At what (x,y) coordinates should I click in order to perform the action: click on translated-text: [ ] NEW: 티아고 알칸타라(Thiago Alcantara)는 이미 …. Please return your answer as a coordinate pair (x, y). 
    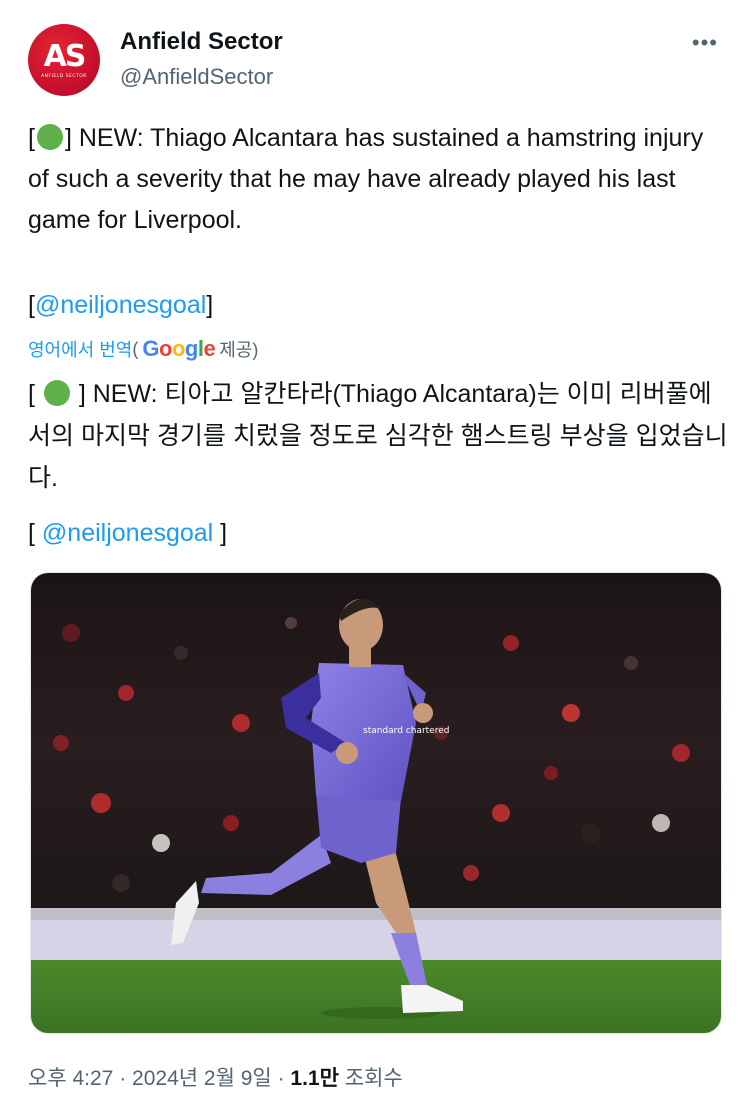
    Looking at the image, I should click on (378, 436).